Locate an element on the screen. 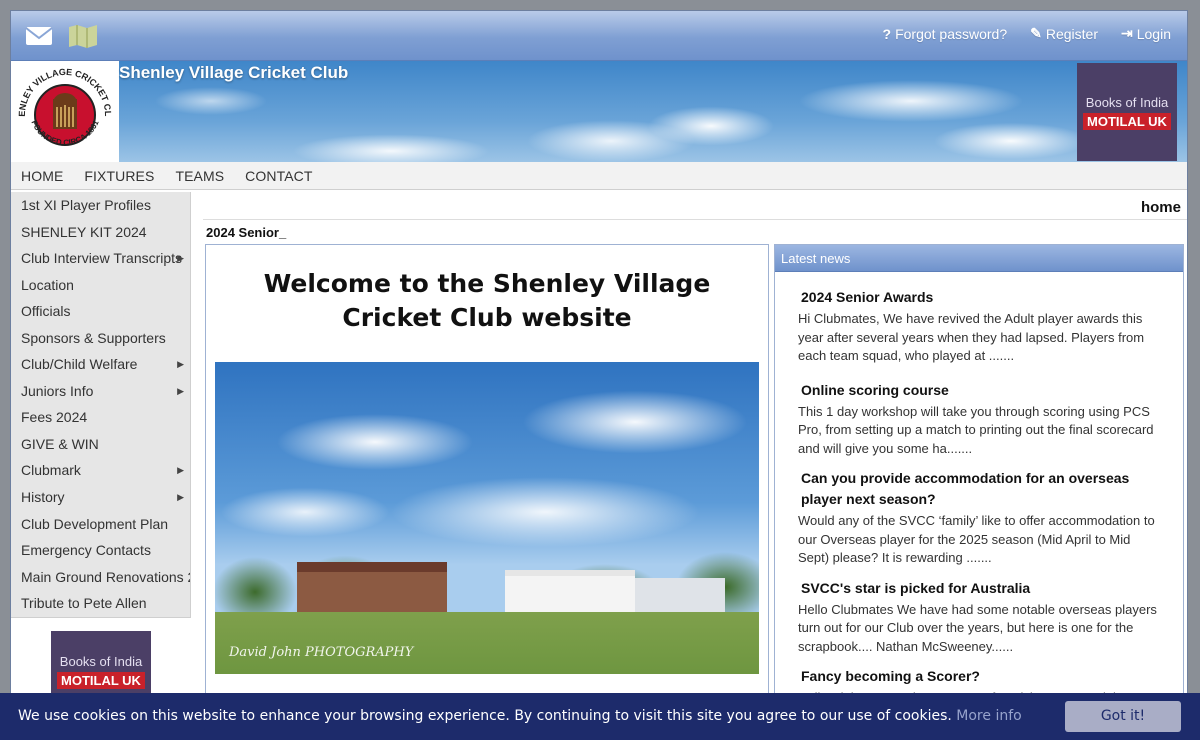  login-icon: ⇥ is located at coordinates (1127, 33).